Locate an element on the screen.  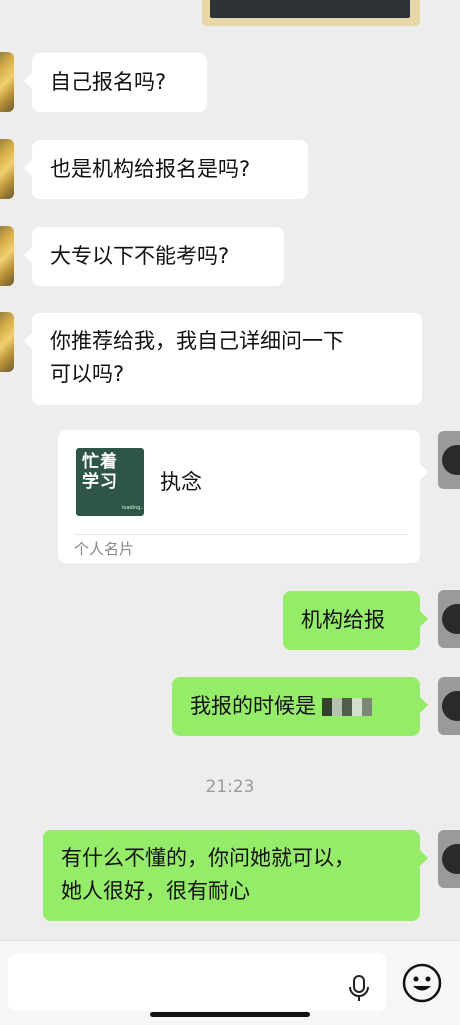
sent-message: 机构给报 is located at coordinates (355, 620).